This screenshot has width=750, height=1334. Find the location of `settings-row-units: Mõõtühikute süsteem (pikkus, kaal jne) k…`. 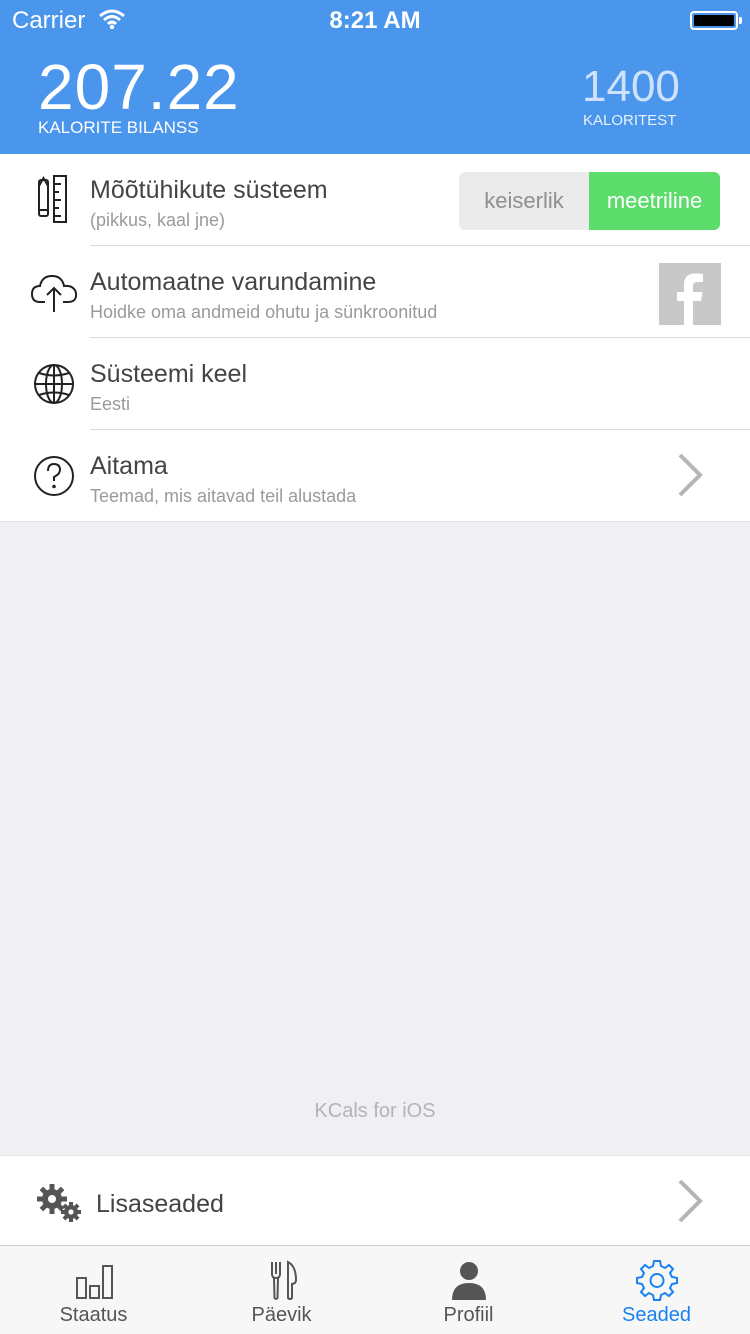

settings-row-units: Mõõtühikute süsteem (pikkus, kaal jne) k… is located at coordinates (375, 200).